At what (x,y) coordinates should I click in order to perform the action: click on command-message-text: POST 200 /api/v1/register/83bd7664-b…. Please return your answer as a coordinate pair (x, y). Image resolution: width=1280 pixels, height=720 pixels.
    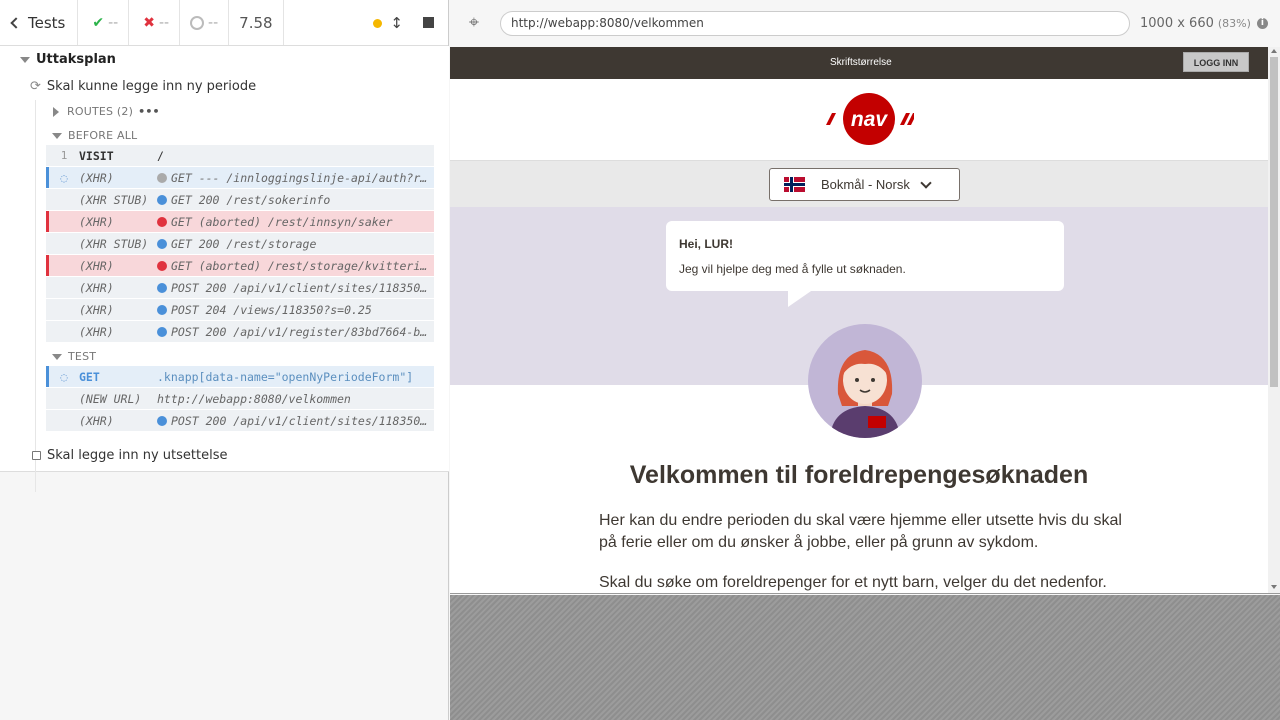
    Looking at the image, I should click on (299, 331).